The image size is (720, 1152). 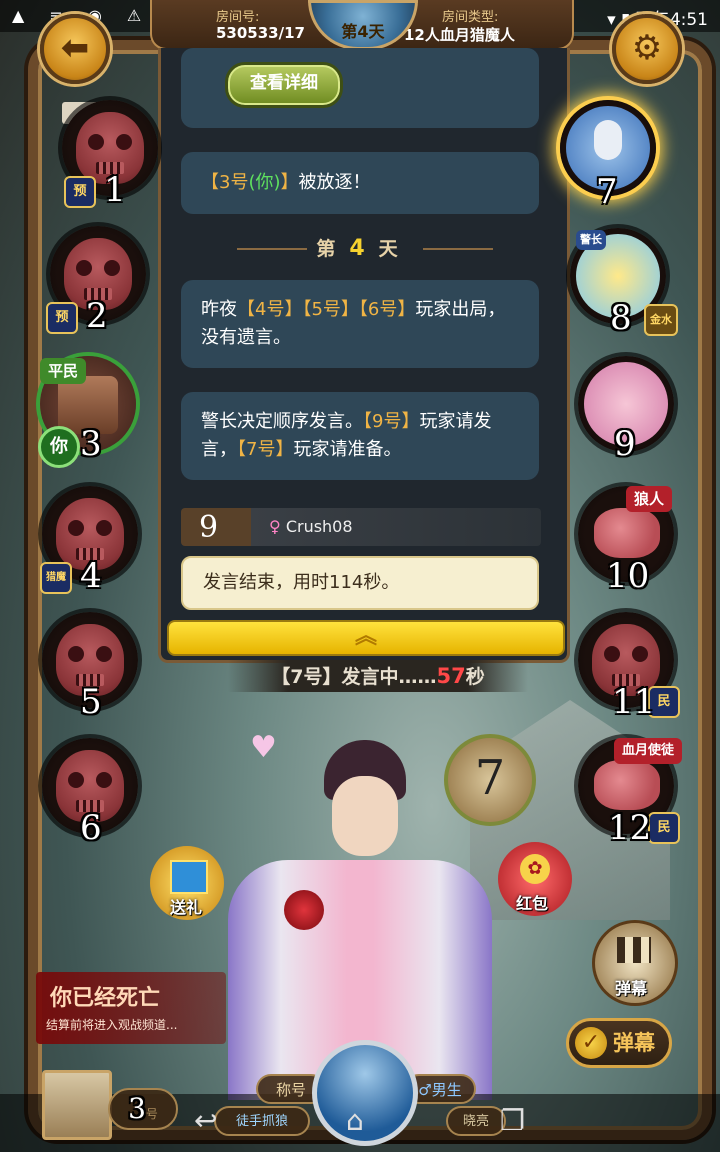 I want to click on danmaku-send-button: ✓ 弹幕, so click(x=619, y=1043).